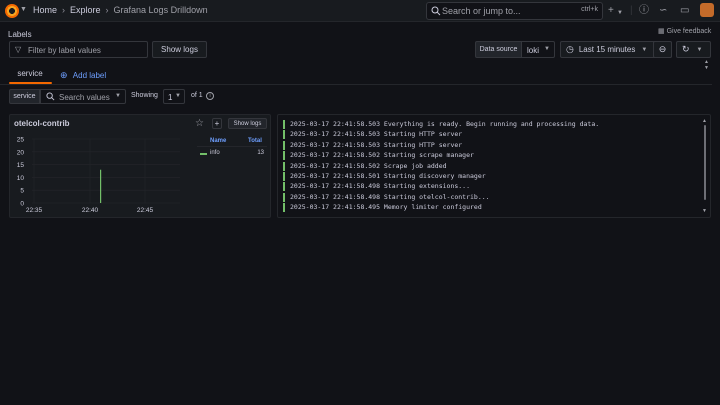  Describe the element at coordinates (21, 140) in the screenshot. I see `y-tick-label: 25` at that location.